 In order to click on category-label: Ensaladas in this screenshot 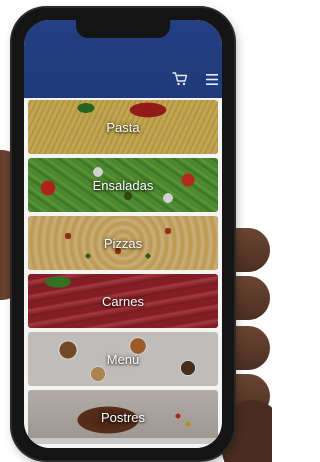, I will do `click(123, 185)`.